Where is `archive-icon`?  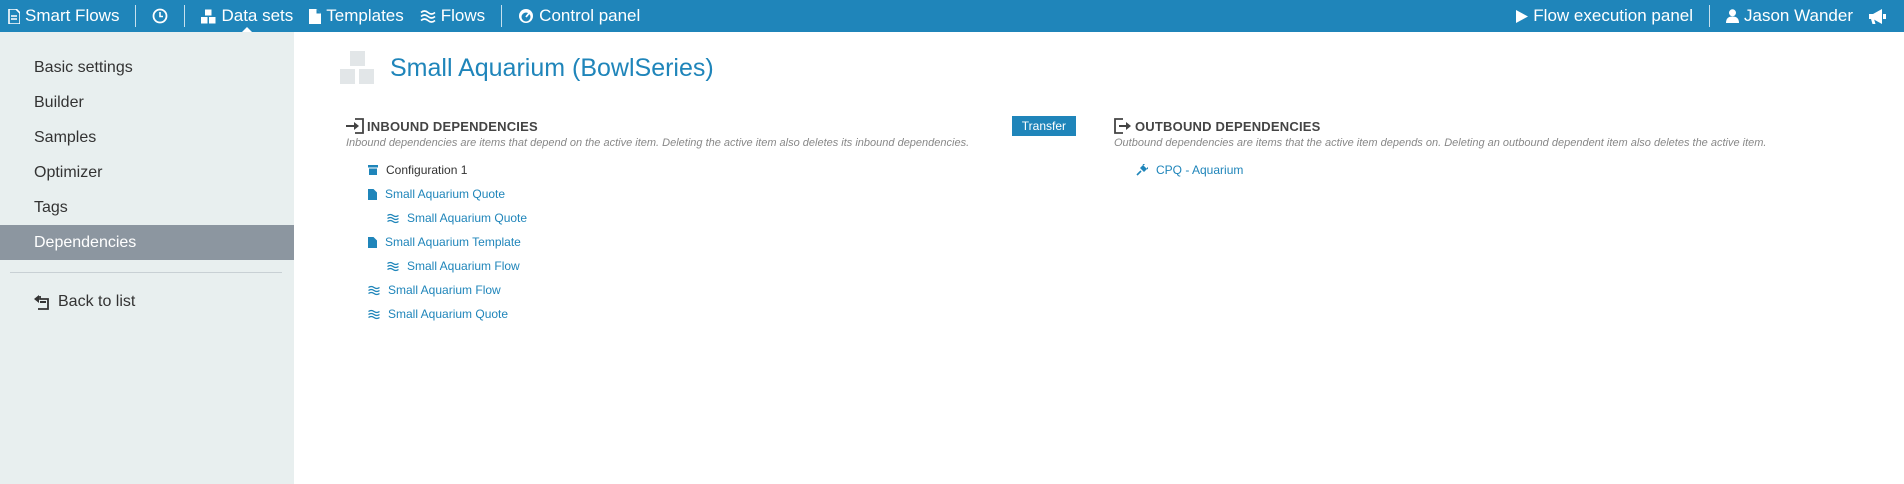
archive-icon is located at coordinates (373, 170).